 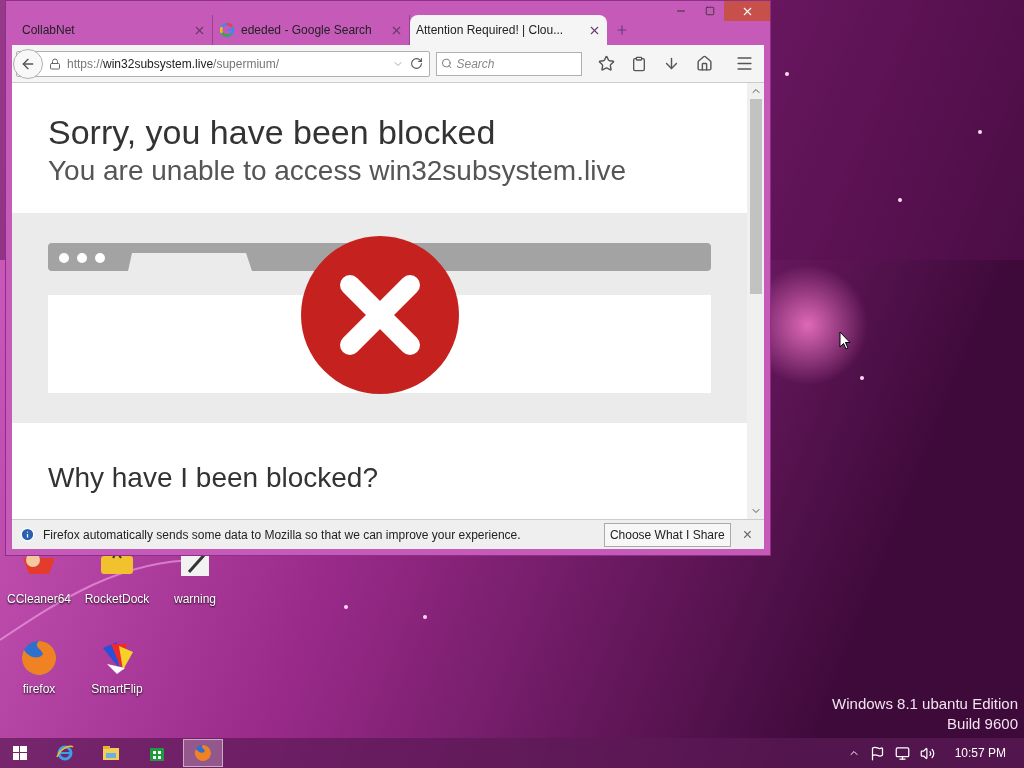 What do you see at coordinates (927, 753) in the screenshot?
I see `speaker-icon` at bounding box center [927, 753].